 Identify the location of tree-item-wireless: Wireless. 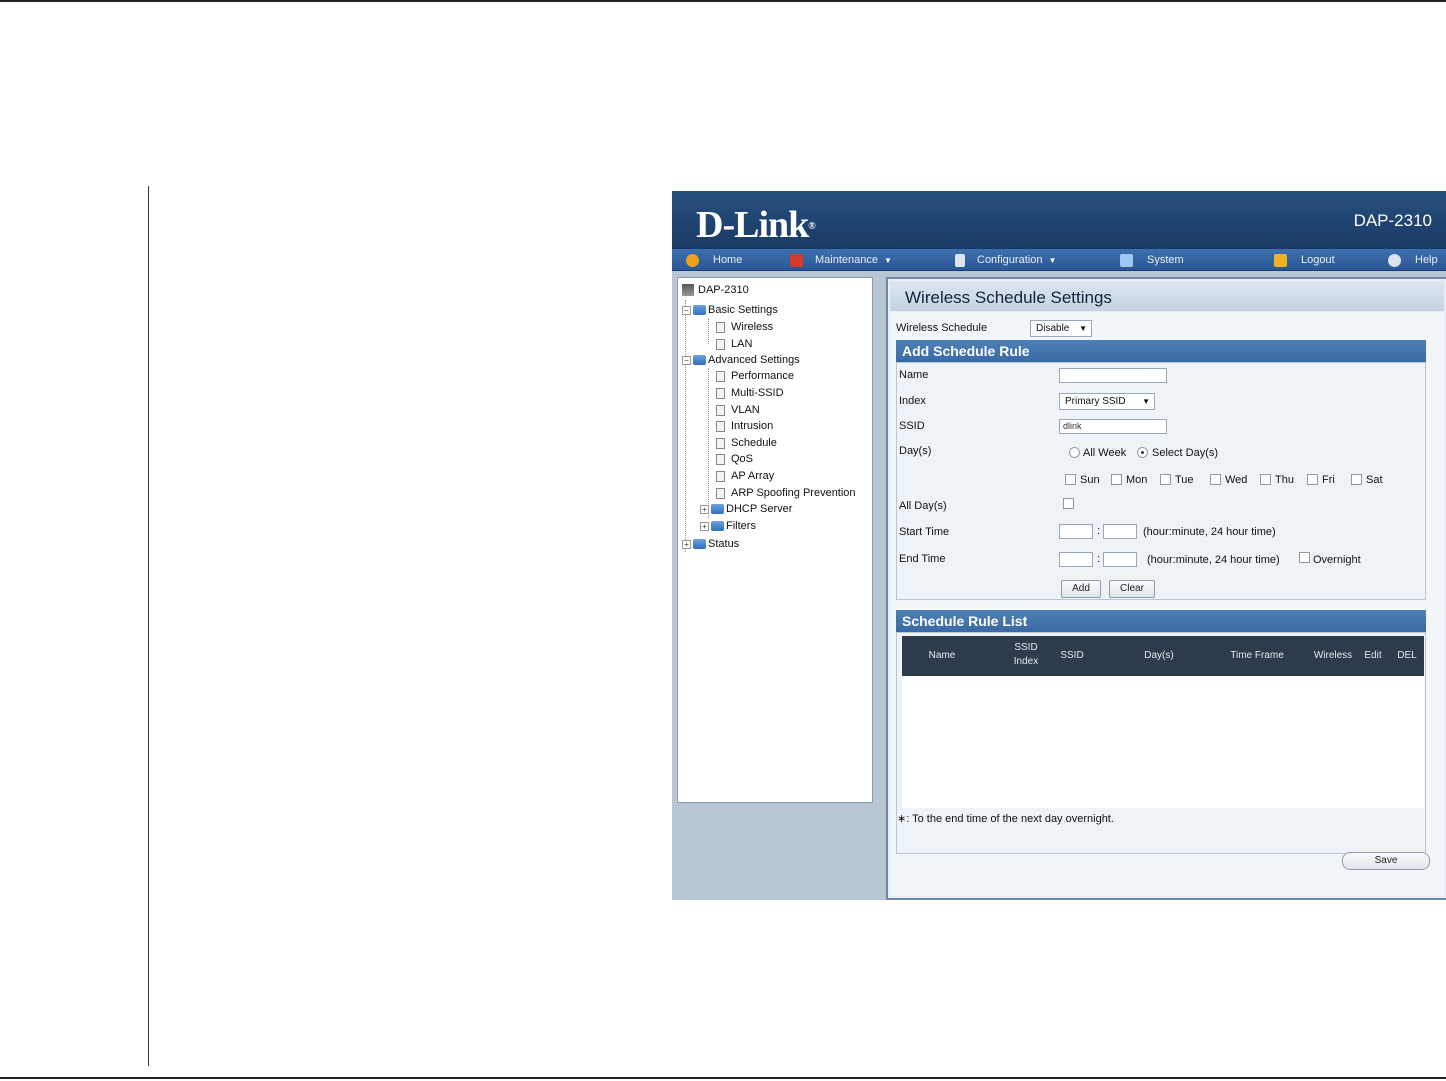
(744, 327).